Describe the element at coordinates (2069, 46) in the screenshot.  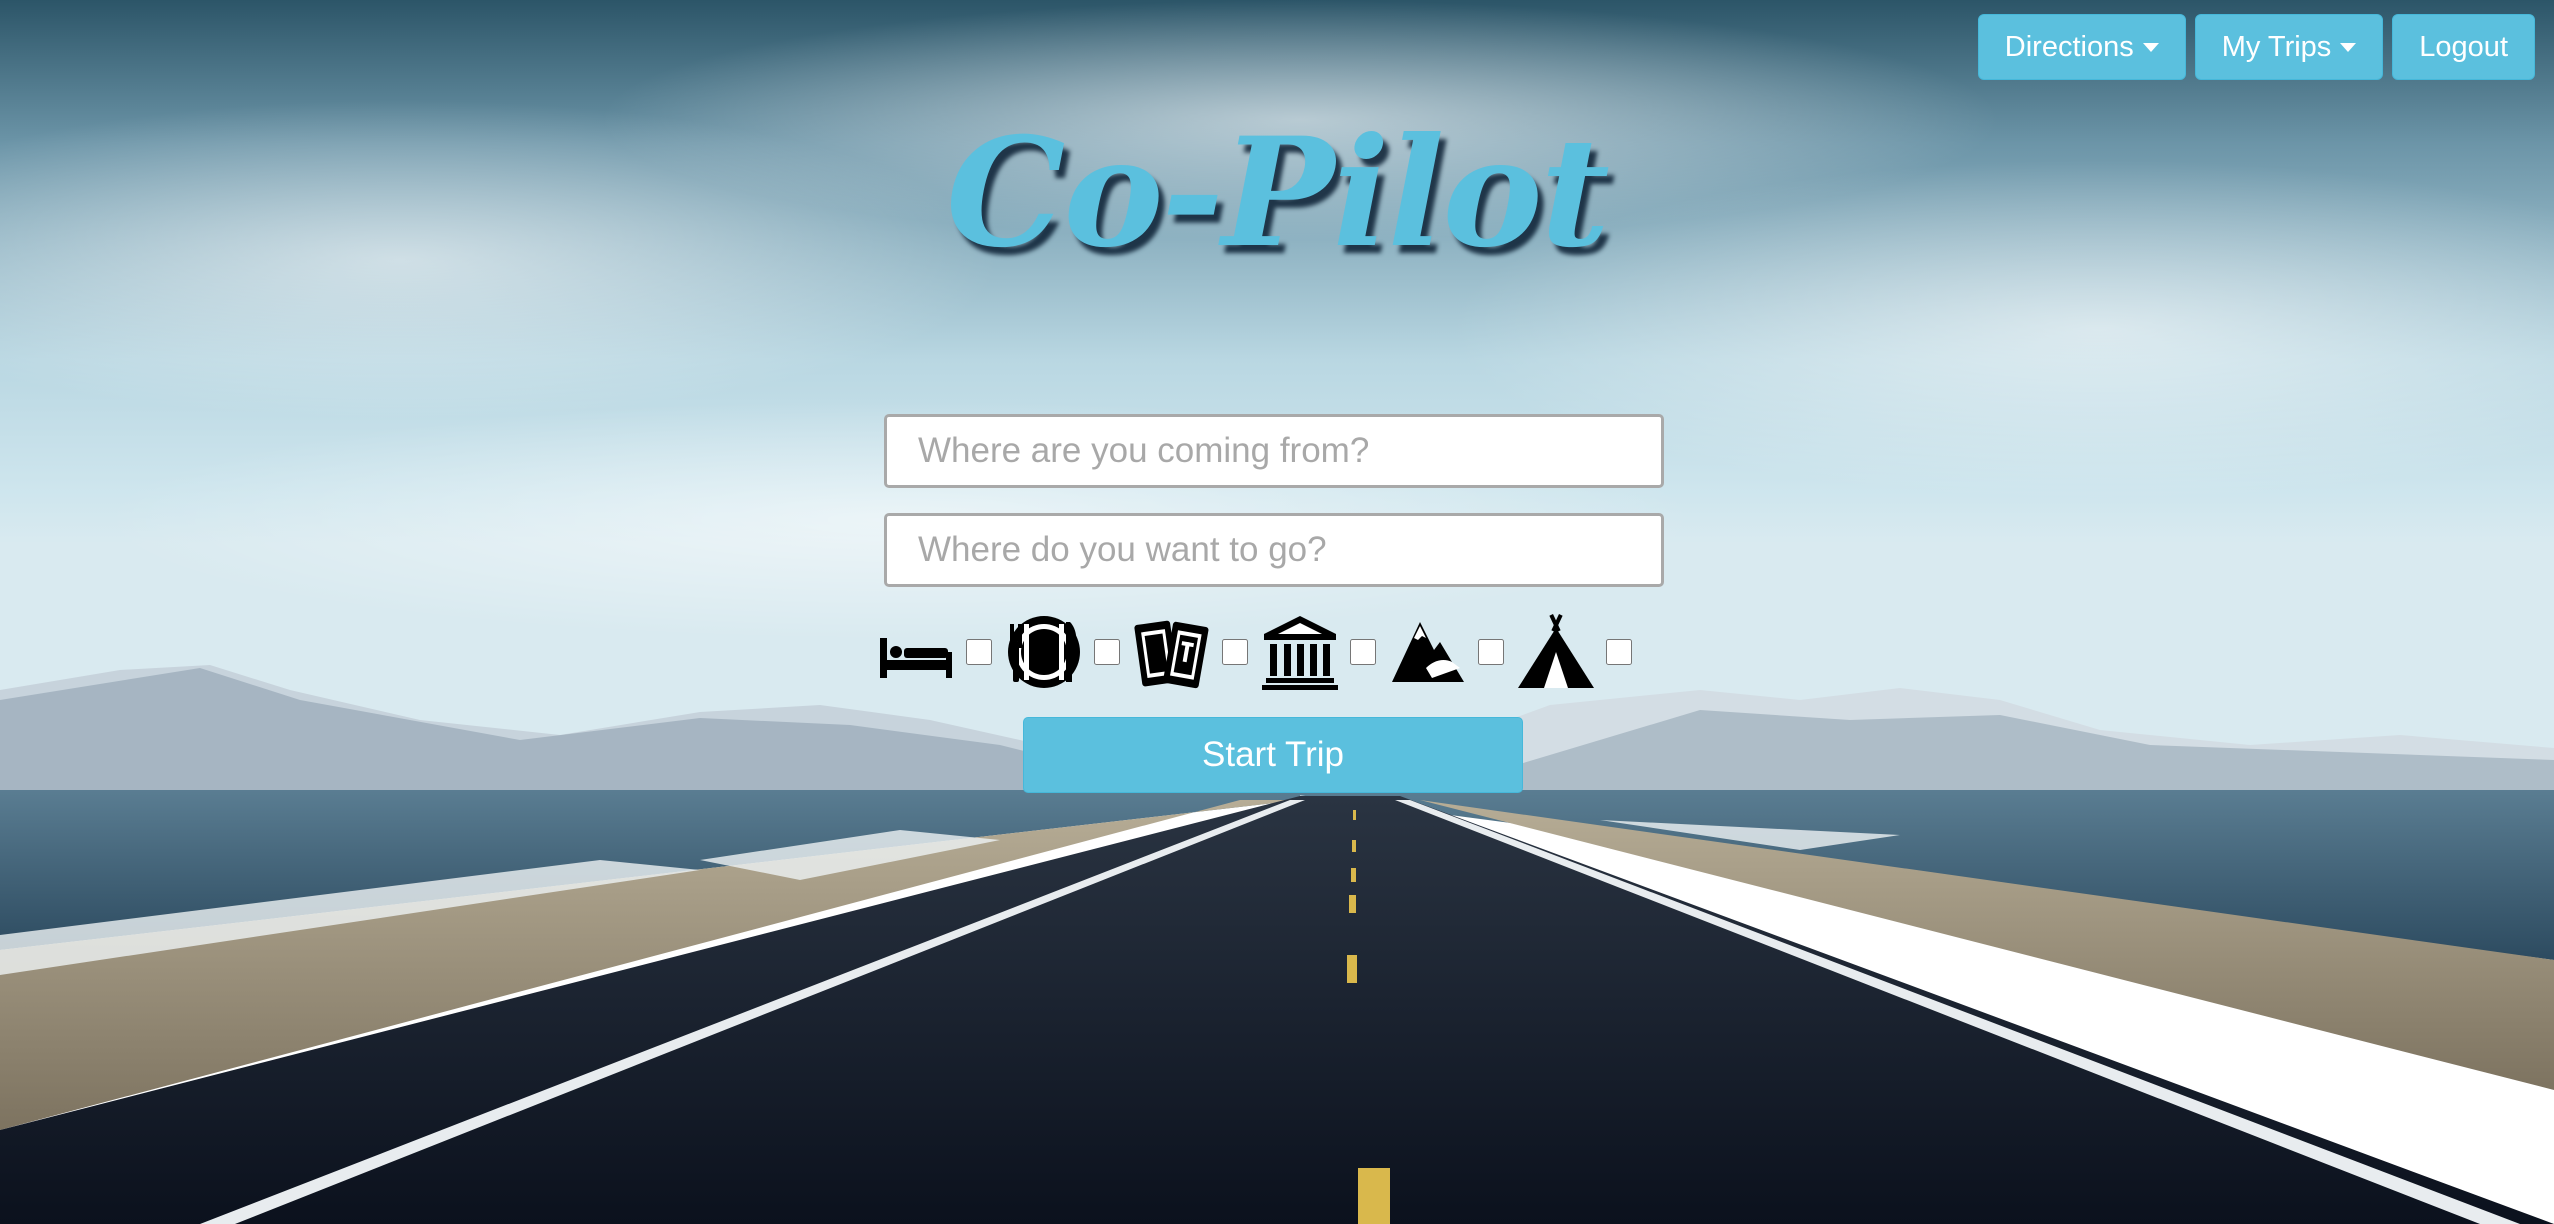
I see `directions-label: Directions` at that location.